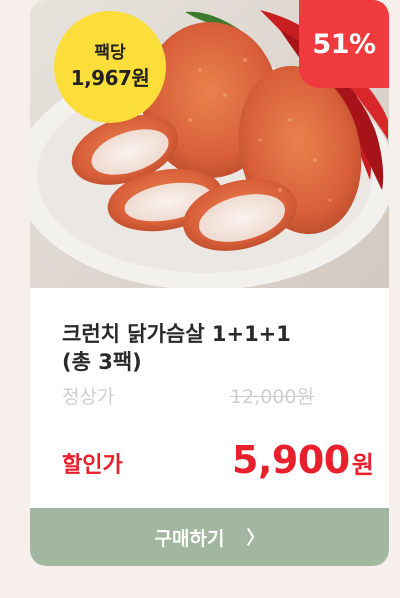 This screenshot has height=598, width=400. I want to click on buy-button-label: 구매하기, so click(189, 538).